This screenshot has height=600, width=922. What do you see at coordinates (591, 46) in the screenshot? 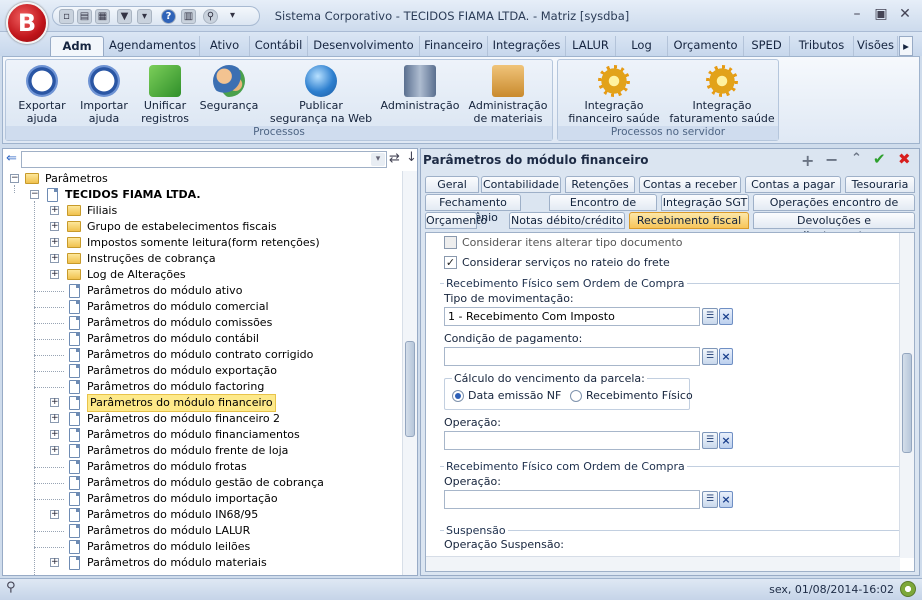
I see `tab-lalur: LALUR` at bounding box center [591, 46].